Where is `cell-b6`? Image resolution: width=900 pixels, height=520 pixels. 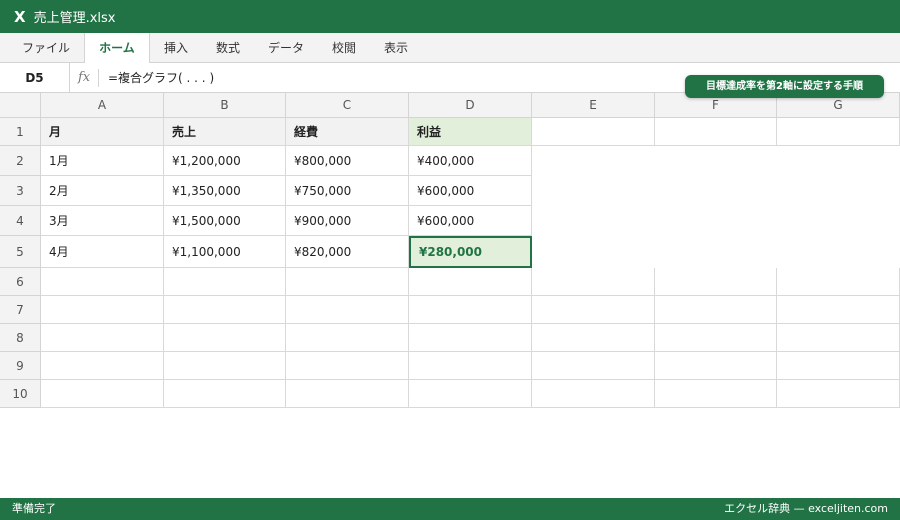
cell-b6 is located at coordinates (225, 282).